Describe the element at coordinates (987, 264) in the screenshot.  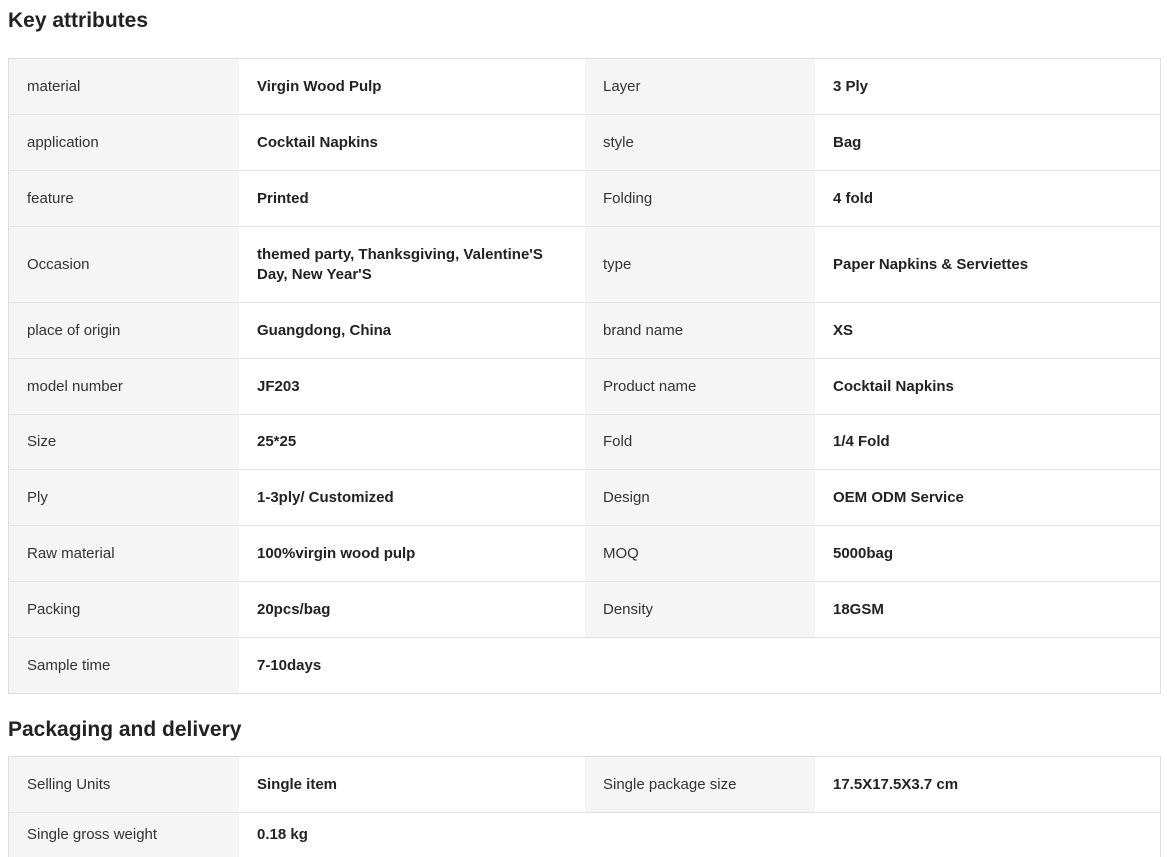
I see `attribute-value: Paper Napkins & Serviettes` at that location.